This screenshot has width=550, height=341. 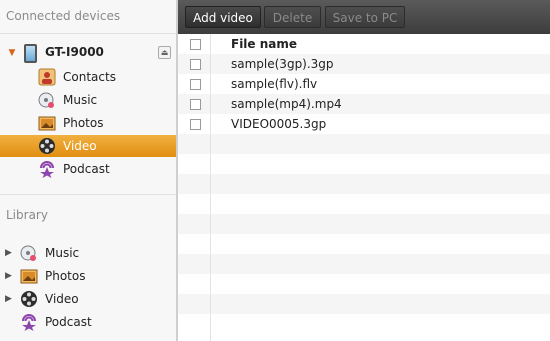 What do you see at coordinates (65, 276) in the screenshot?
I see `library-item-label: Photos` at bounding box center [65, 276].